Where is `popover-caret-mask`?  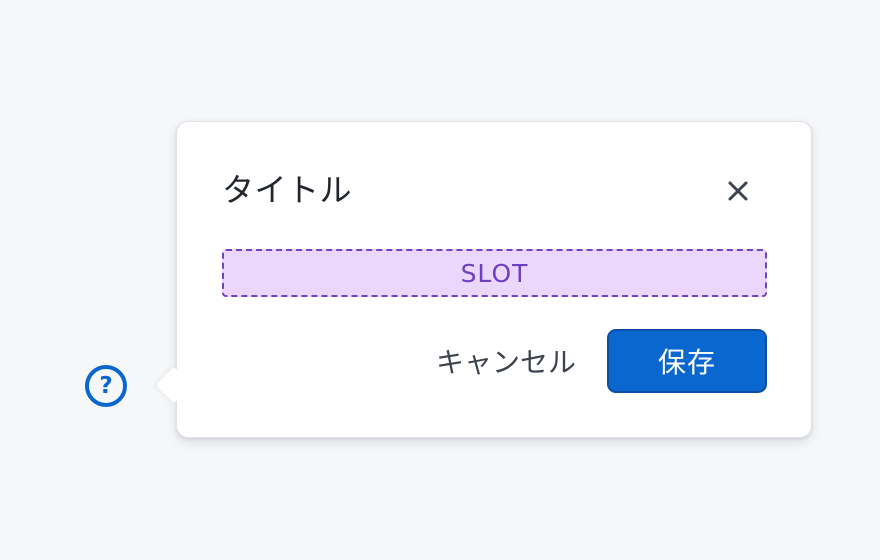
popover-caret-mask is located at coordinates (189, 385).